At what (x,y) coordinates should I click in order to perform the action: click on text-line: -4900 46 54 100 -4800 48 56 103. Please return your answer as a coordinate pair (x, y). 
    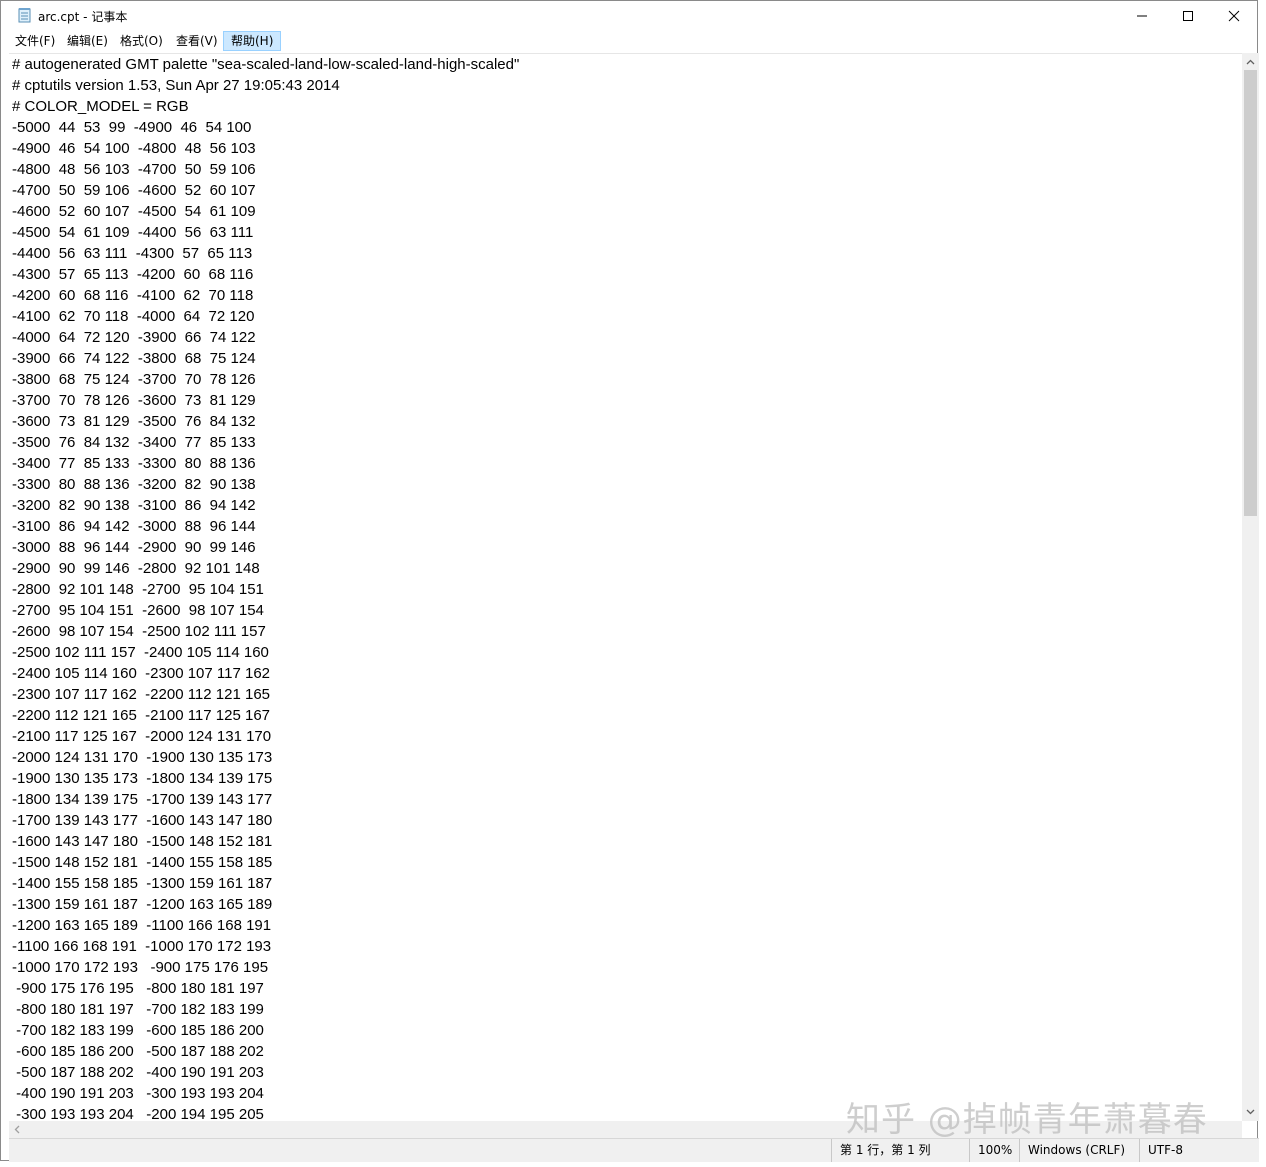
    Looking at the image, I should click on (134, 148).